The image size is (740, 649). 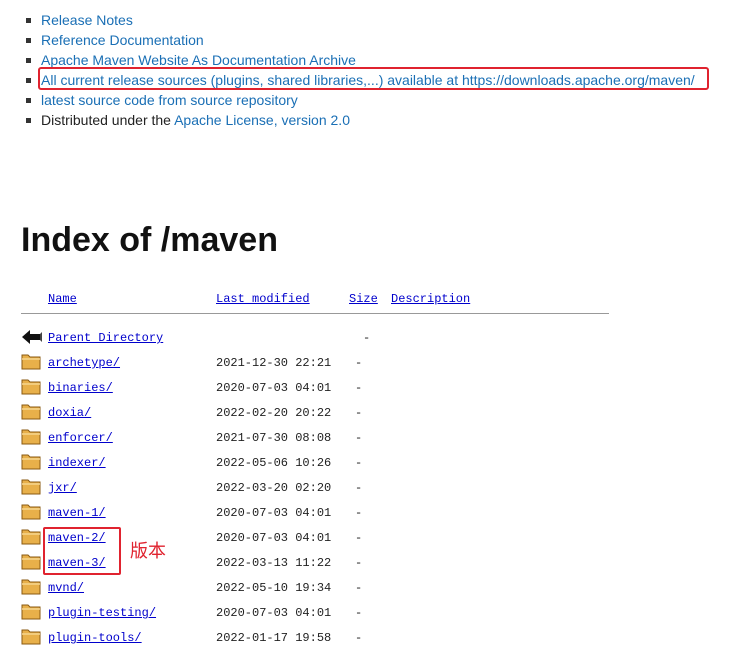 I want to click on directory-row: indexer/2022-05-06 10:26 -, so click(x=370, y=463).